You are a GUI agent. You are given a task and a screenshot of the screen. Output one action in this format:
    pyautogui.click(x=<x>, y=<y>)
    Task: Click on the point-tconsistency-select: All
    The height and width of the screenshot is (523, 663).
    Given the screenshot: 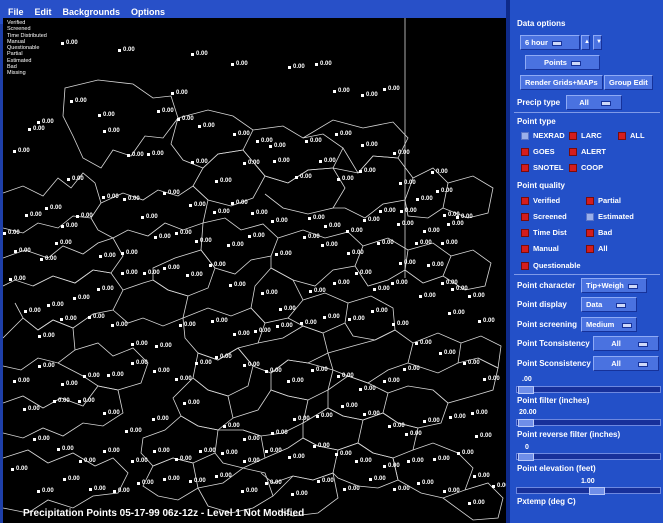 What is the action you would take?
    pyautogui.click(x=626, y=343)
    